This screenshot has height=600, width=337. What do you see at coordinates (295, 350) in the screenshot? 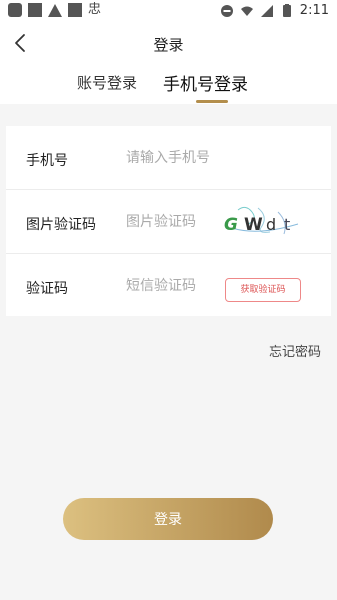
I see `forgot-password-link: 忘记密码` at bounding box center [295, 350].